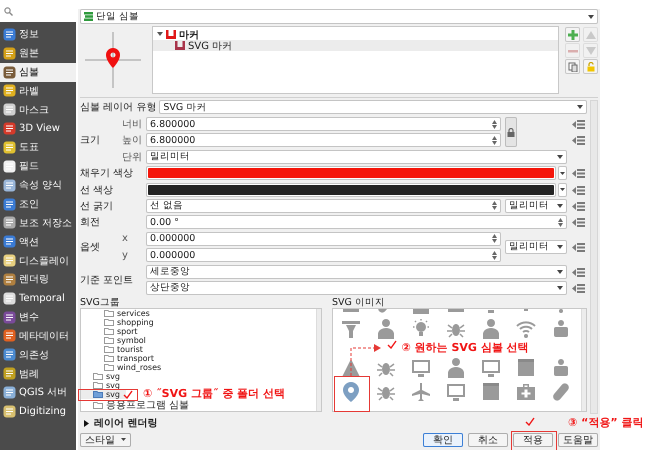 The height and width of the screenshot is (450, 647). Describe the element at coordinates (38, 72) in the screenshot. I see `sidebar-item: 심볼` at that location.